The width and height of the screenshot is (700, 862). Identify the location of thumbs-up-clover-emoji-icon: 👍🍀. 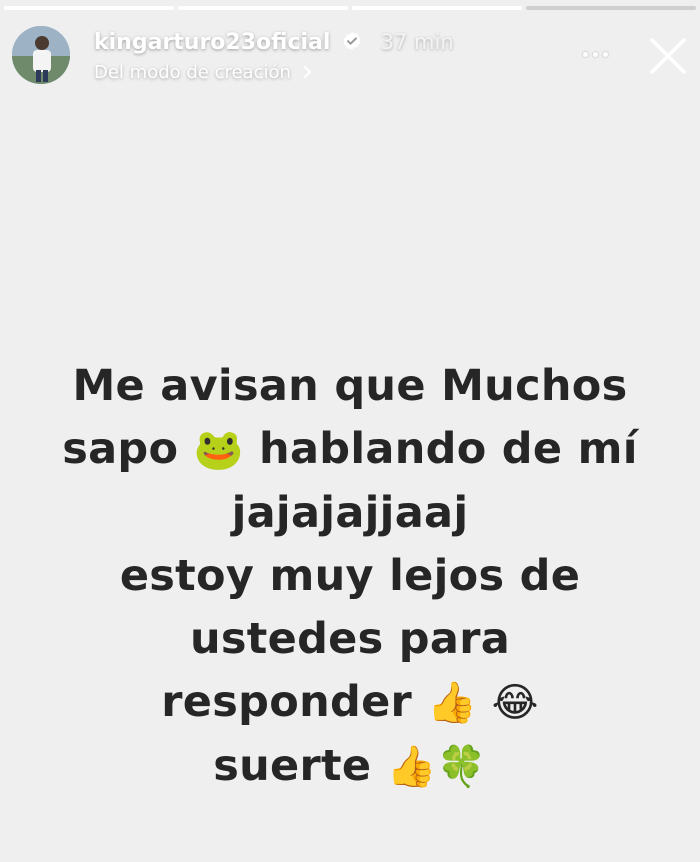
(436, 767).